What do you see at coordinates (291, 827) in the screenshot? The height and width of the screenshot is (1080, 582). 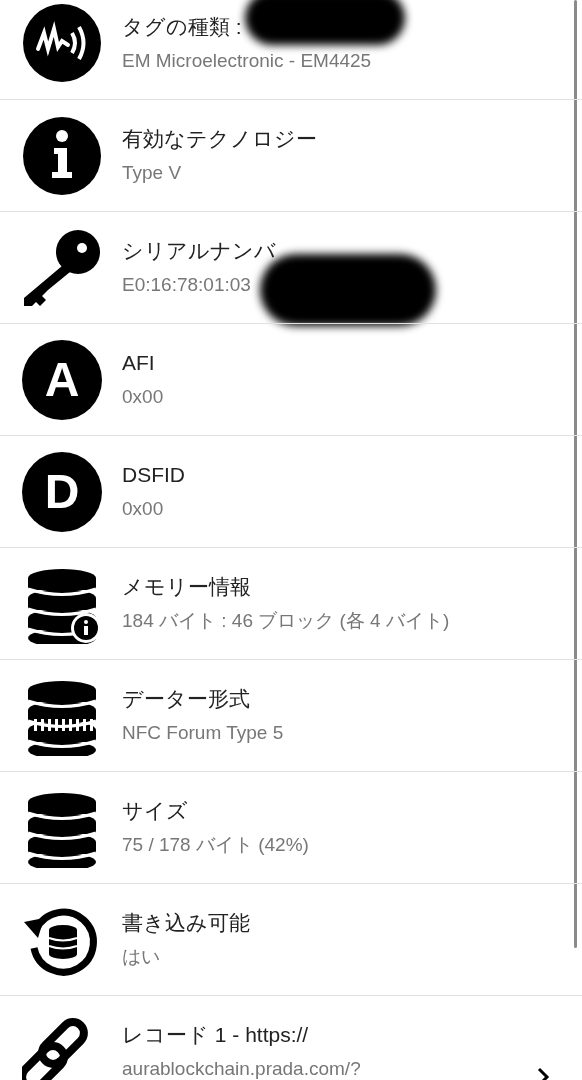 I see `info-row: サイズ 75 / 178 バイト (42%)` at bounding box center [291, 827].